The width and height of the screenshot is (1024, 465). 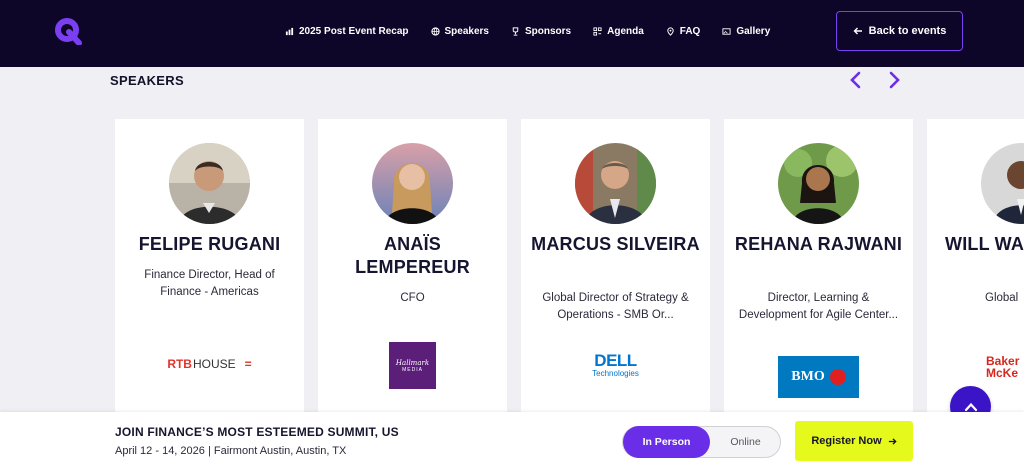 What do you see at coordinates (984, 244) in the screenshot?
I see `speaker-name: WILL WASHING` at bounding box center [984, 244].